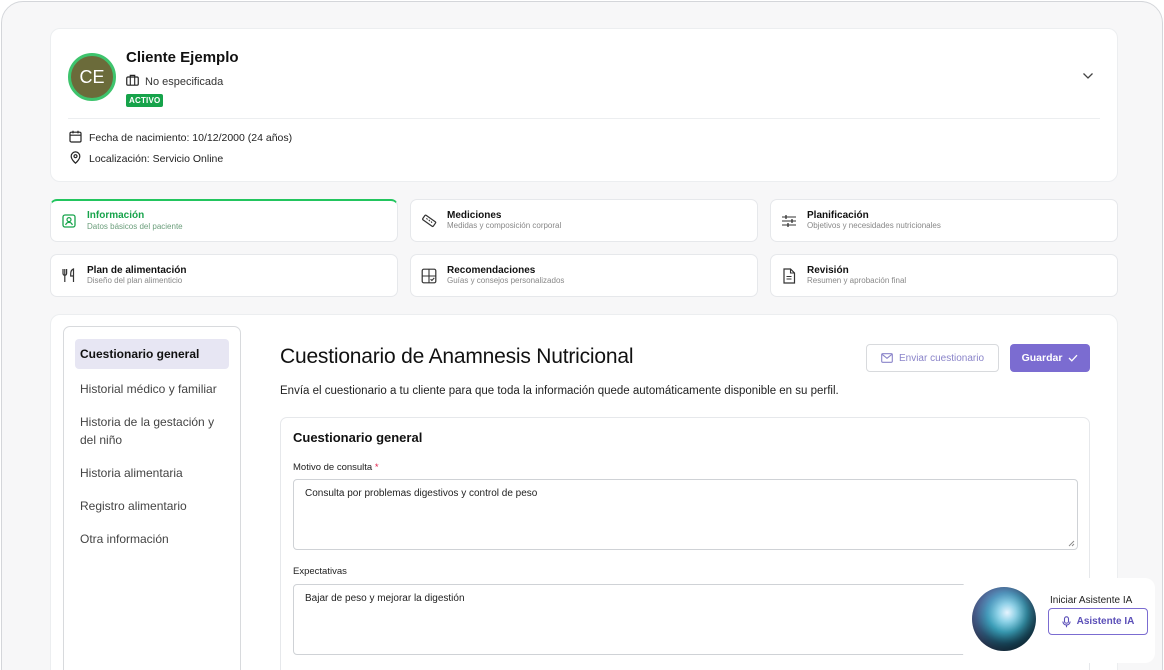  What do you see at coordinates (92, 77) in the screenshot?
I see `avatar: CE` at bounding box center [92, 77].